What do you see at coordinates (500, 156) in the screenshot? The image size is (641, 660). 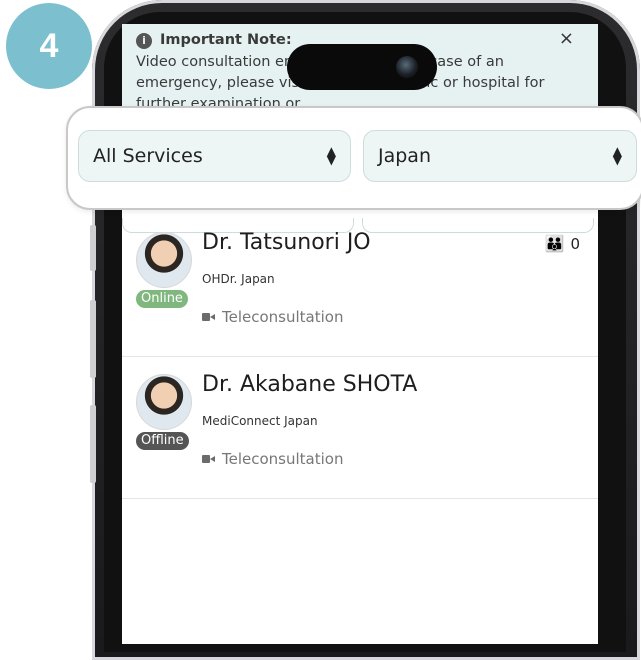 I see `country-select: Japan ▲ ▼` at bounding box center [500, 156].